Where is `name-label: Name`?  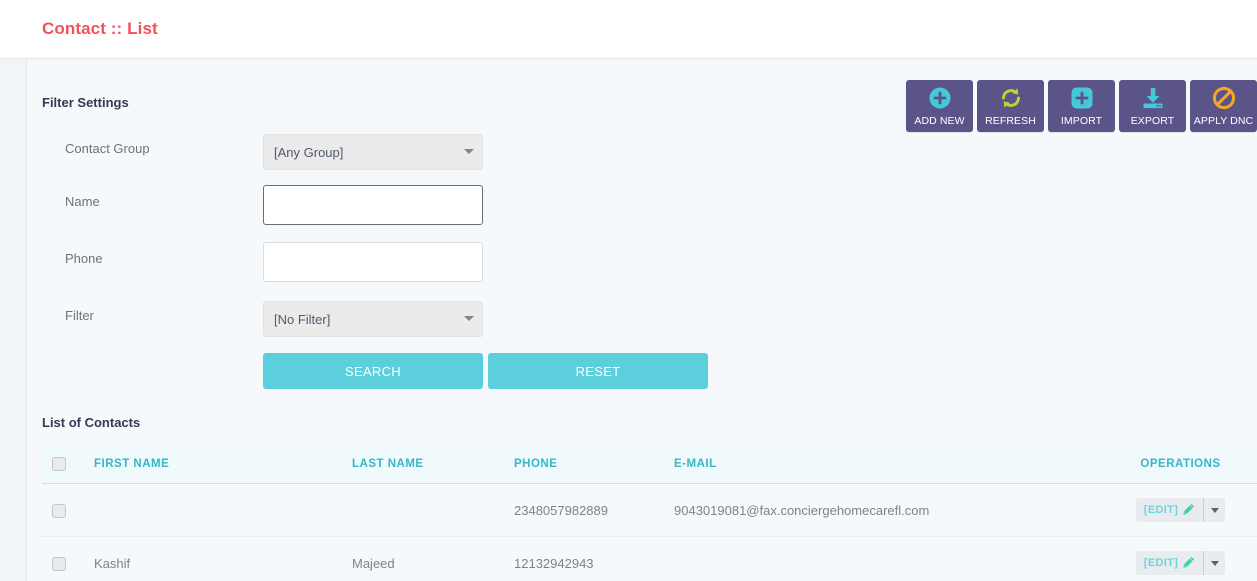 name-label: Name is located at coordinates (82, 201).